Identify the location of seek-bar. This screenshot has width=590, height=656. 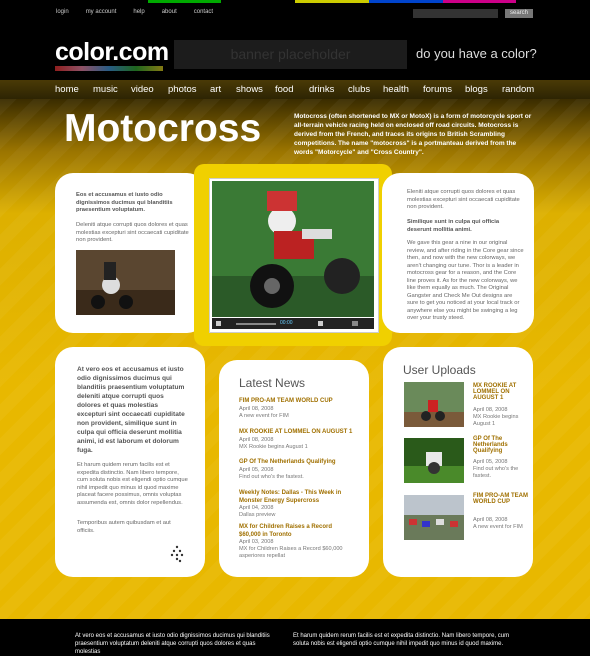
(256, 324).